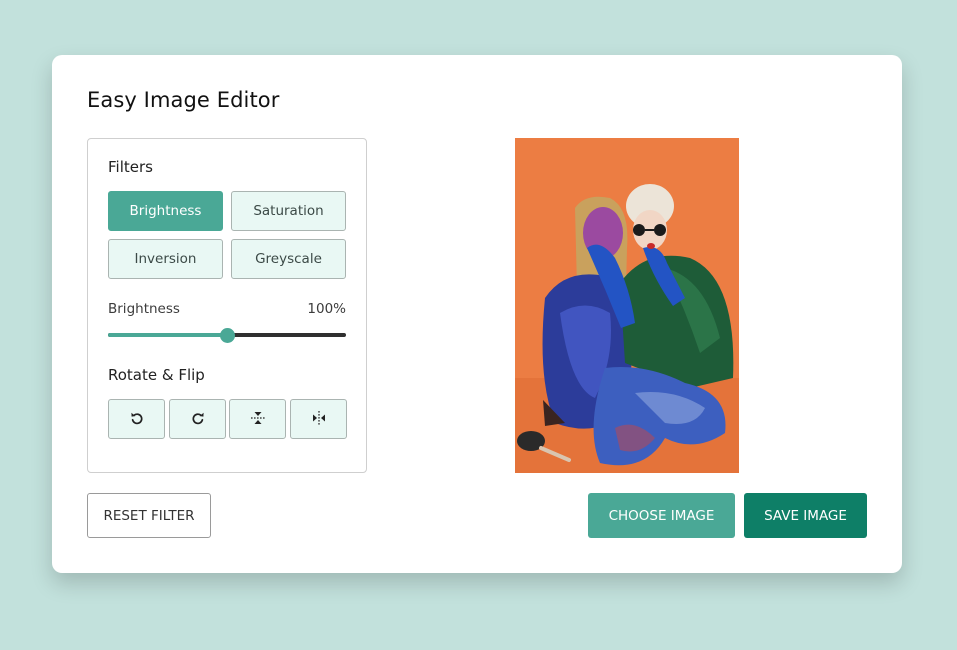  I want to click on rotate-right-button, so click(197, 419).